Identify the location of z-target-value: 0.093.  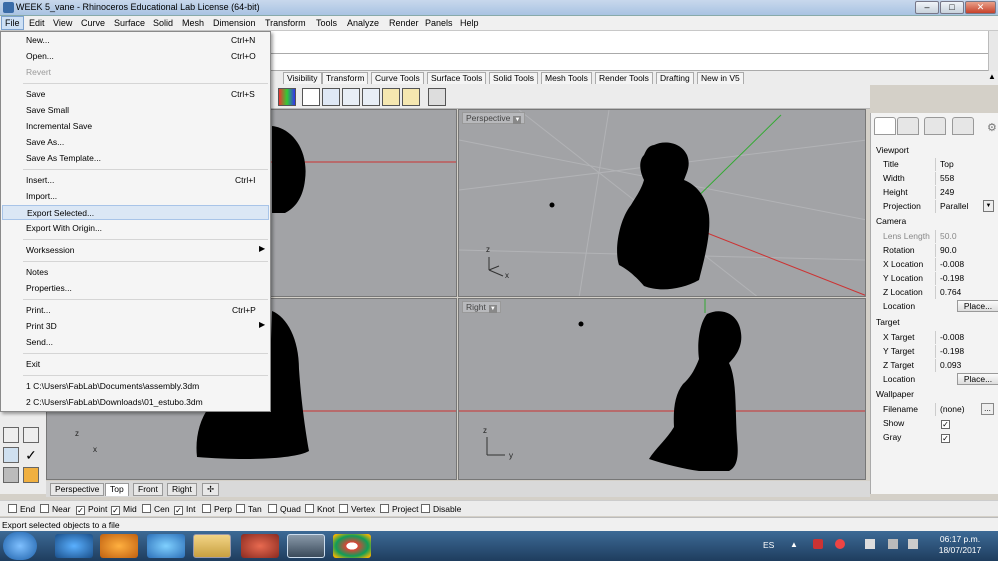
(964, 365).